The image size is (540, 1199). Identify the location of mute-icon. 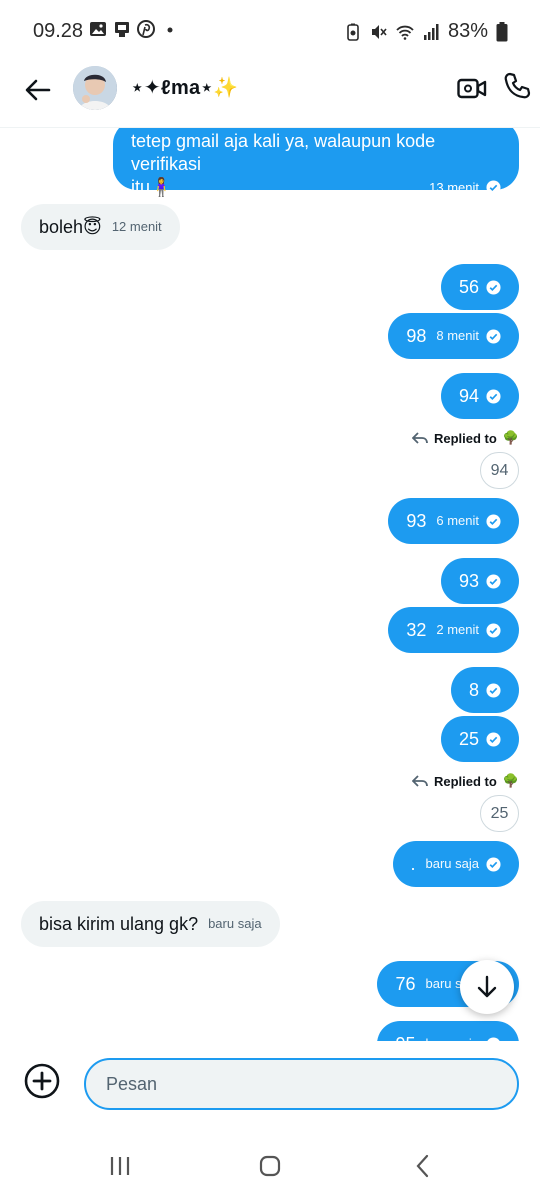
(379, 31).